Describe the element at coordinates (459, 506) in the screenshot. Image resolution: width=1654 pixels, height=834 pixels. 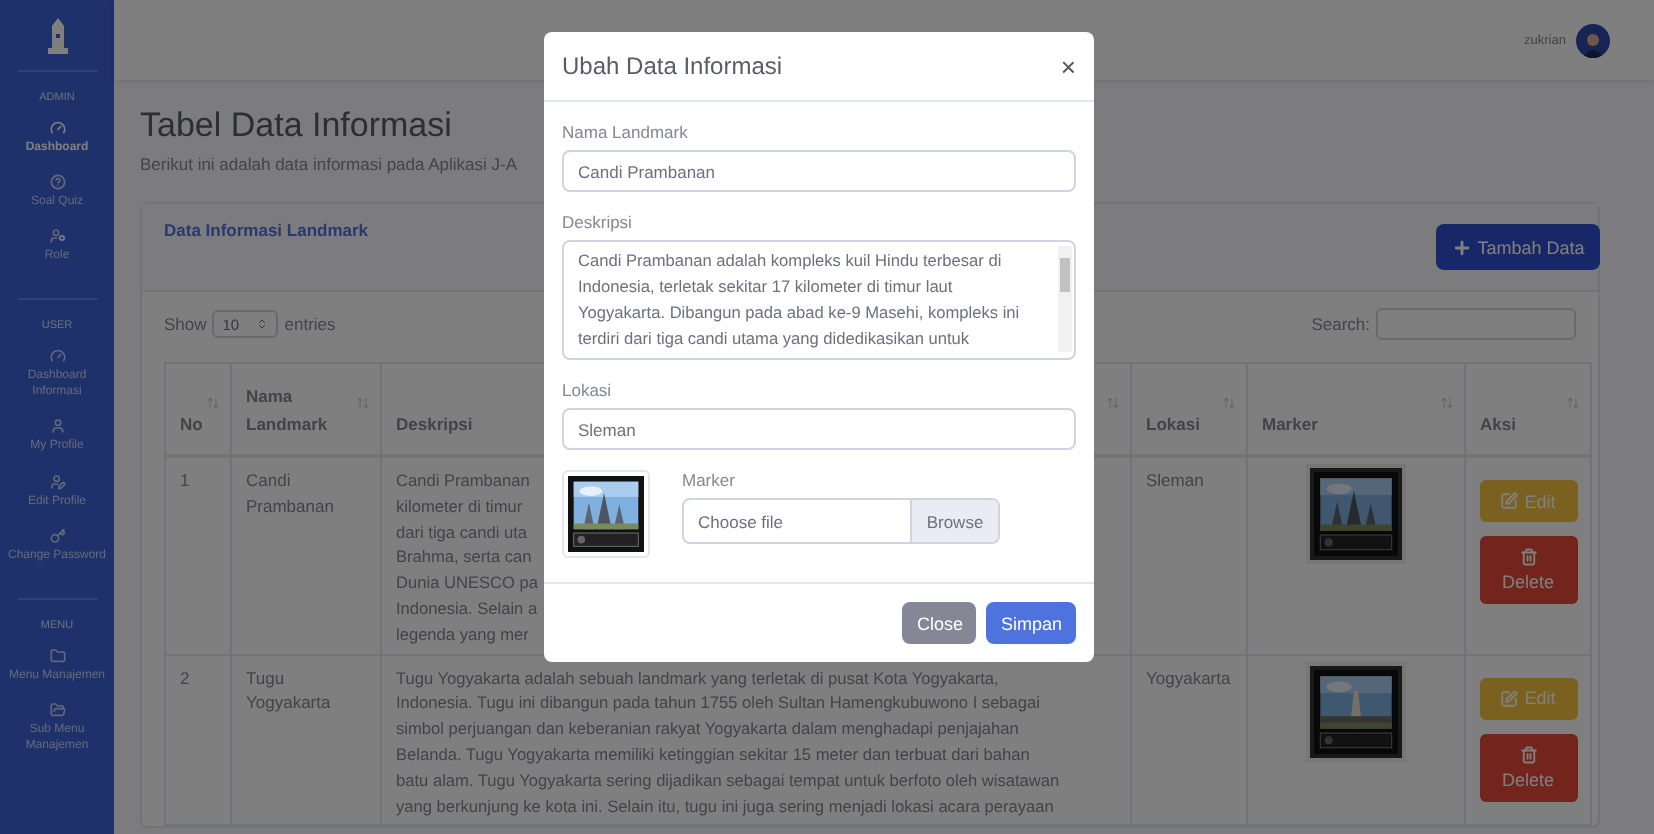
I see `description-line: kilometer di timur` at that location.